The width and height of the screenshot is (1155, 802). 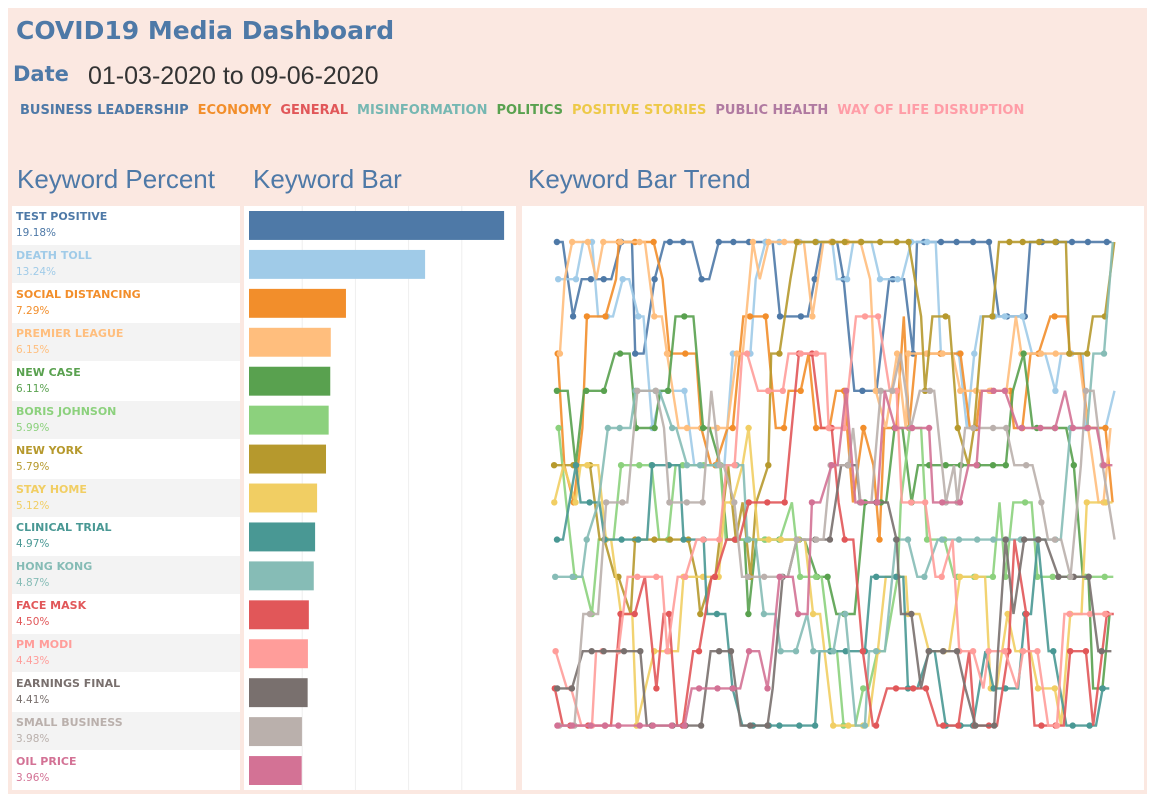 What do you see at coordinates (288, 459) in the screenshot?
I see `bar-new-york` at bounding box center [288, 459].